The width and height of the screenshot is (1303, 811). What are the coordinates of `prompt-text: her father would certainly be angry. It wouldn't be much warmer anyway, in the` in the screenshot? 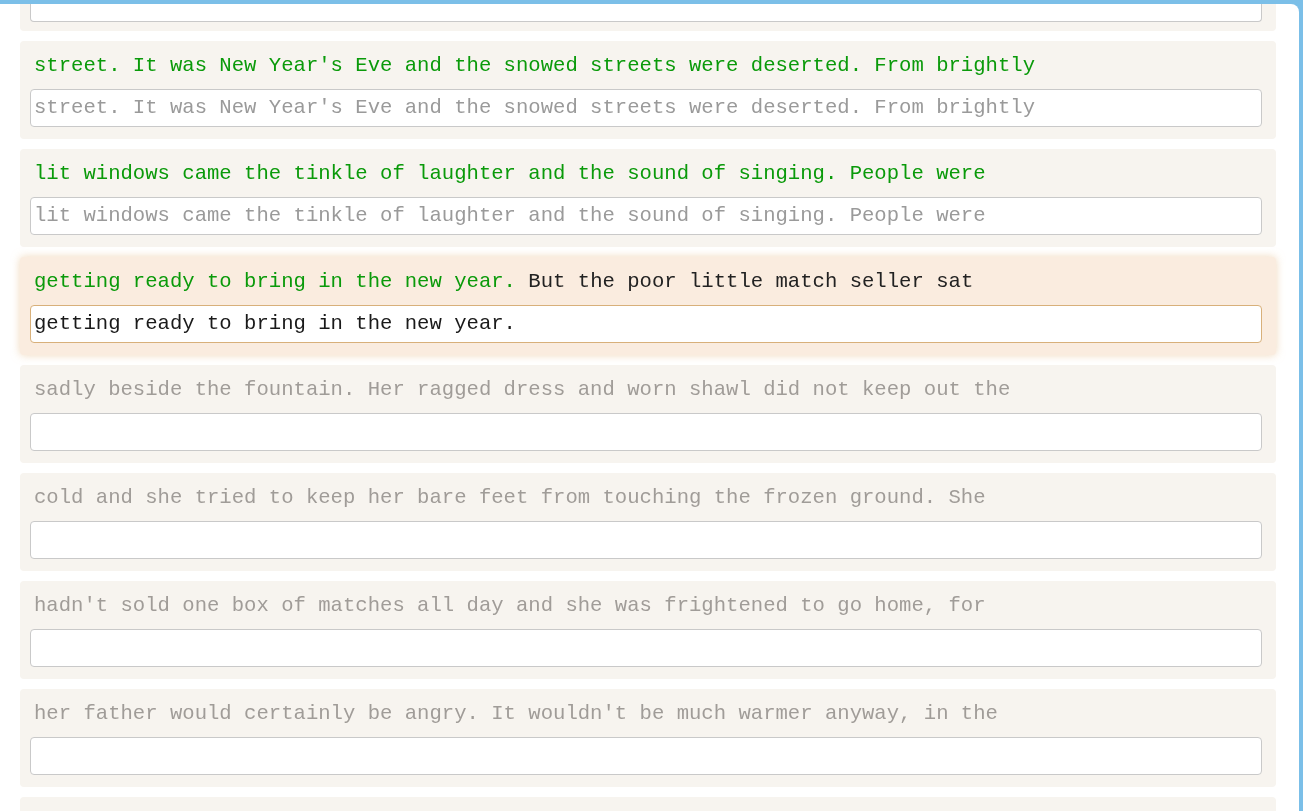 It's located at (516, 714).